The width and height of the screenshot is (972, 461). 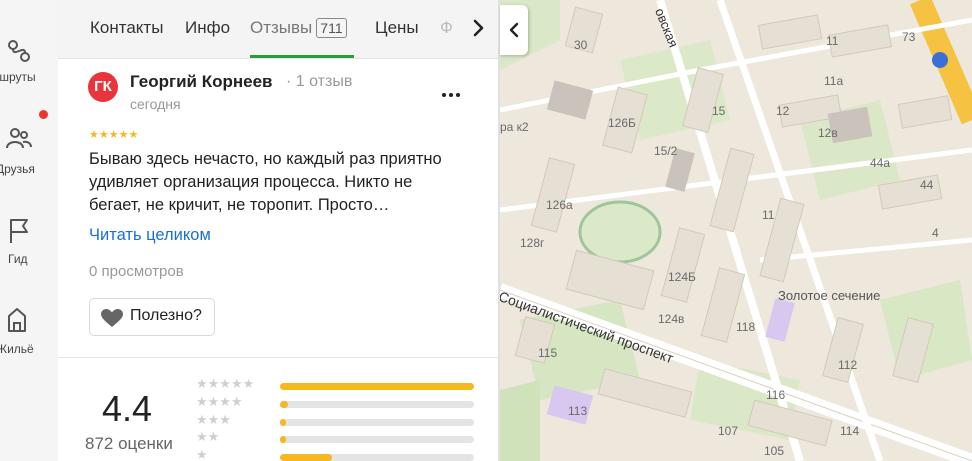 What do you see at coordinates (29, 230) in the screenshot?
I see `left-rail: аршруты Друзья Гид Жильё` at bounding box center [29, 230].